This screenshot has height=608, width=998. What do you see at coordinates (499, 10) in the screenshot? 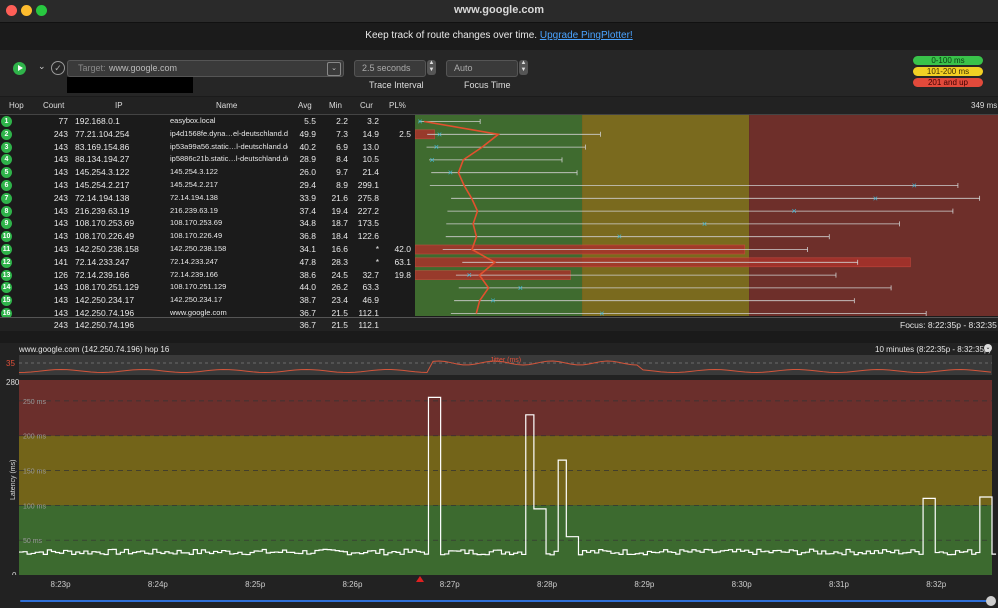
I see `window-title: www.google.com` at bounding box center [499, 10].